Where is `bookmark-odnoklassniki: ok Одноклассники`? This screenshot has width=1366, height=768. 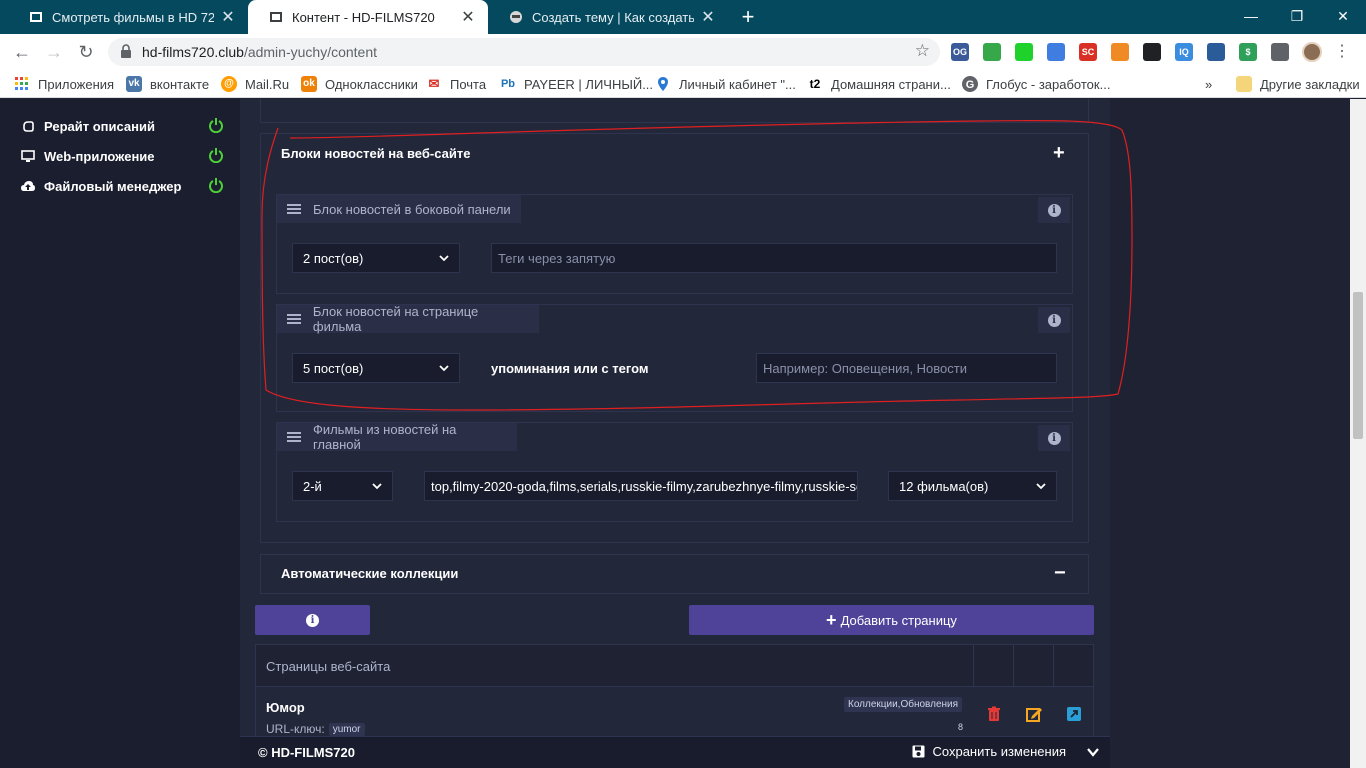 bookmark-odnoklassniki: ok Одноклассники is located at coordinates (359, 84).